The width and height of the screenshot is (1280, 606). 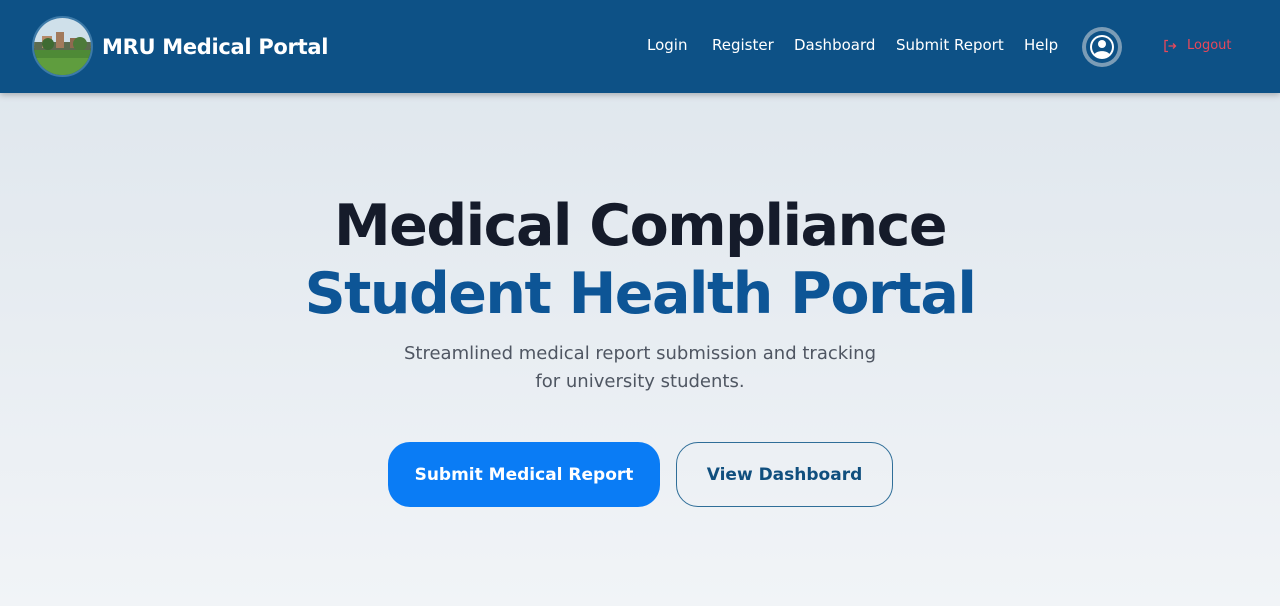 I want to click on brand: MRU Medical Portal, so click(x=180, y=46).